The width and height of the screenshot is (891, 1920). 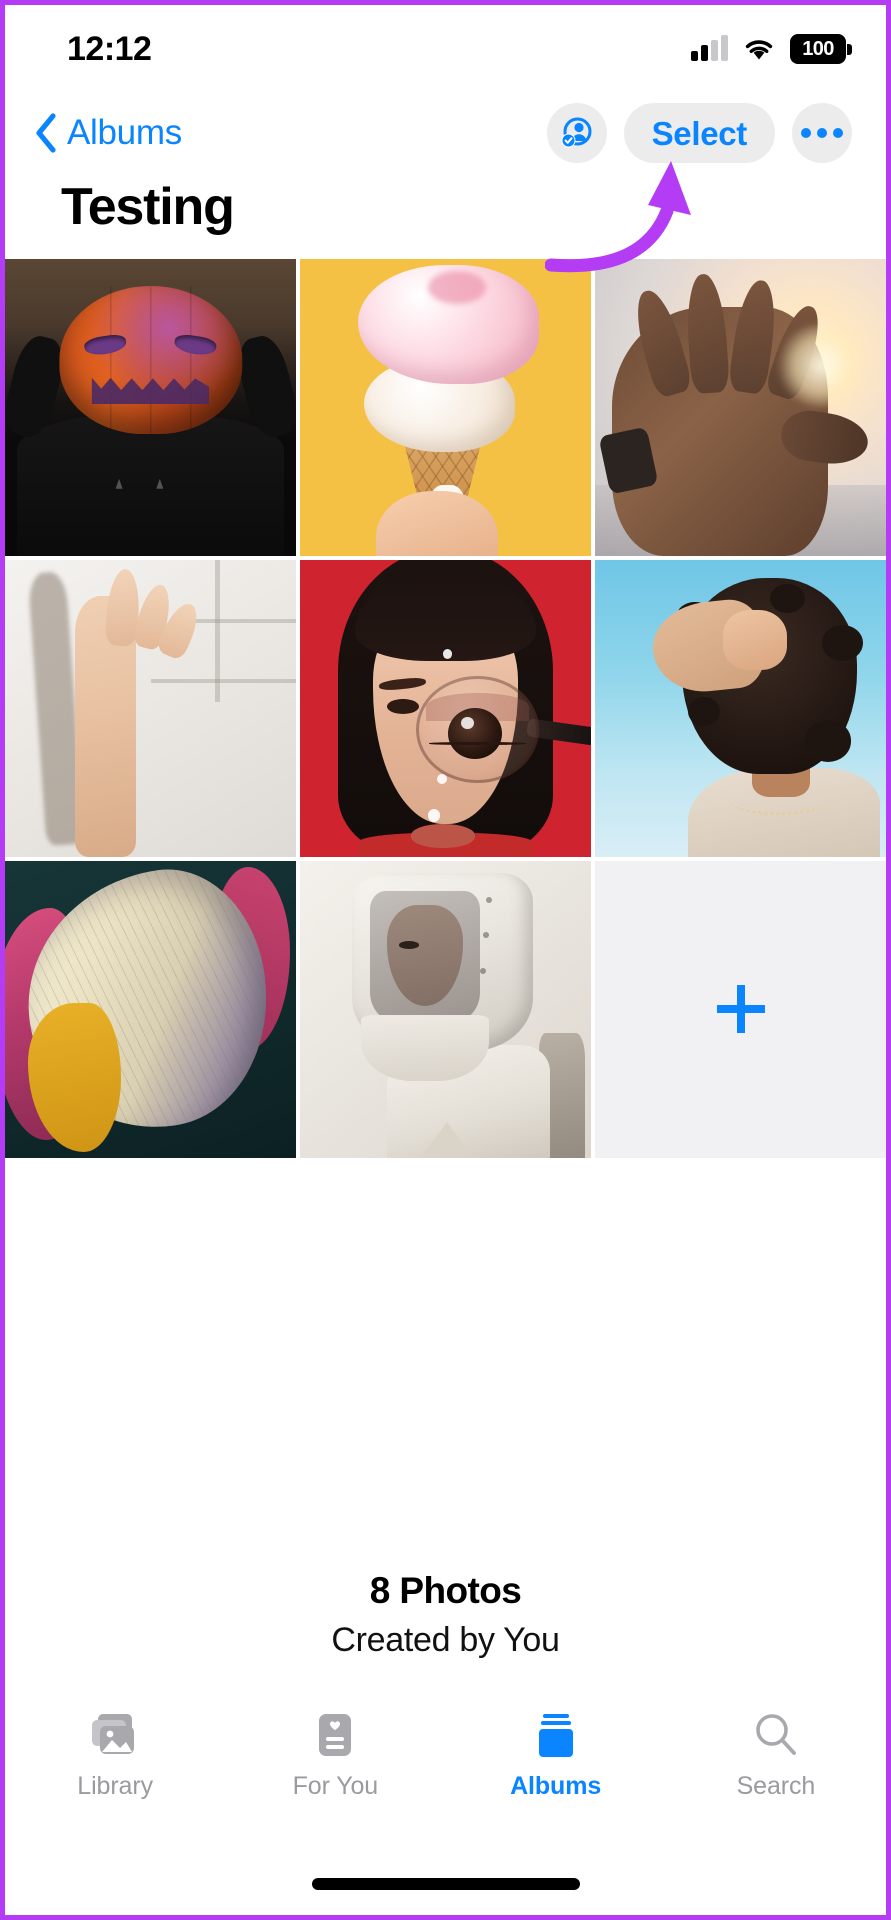 What do you see at coordinates (759, 49) in the screenshot?
I see `wifi-icon` at bounding box center [759, 49].